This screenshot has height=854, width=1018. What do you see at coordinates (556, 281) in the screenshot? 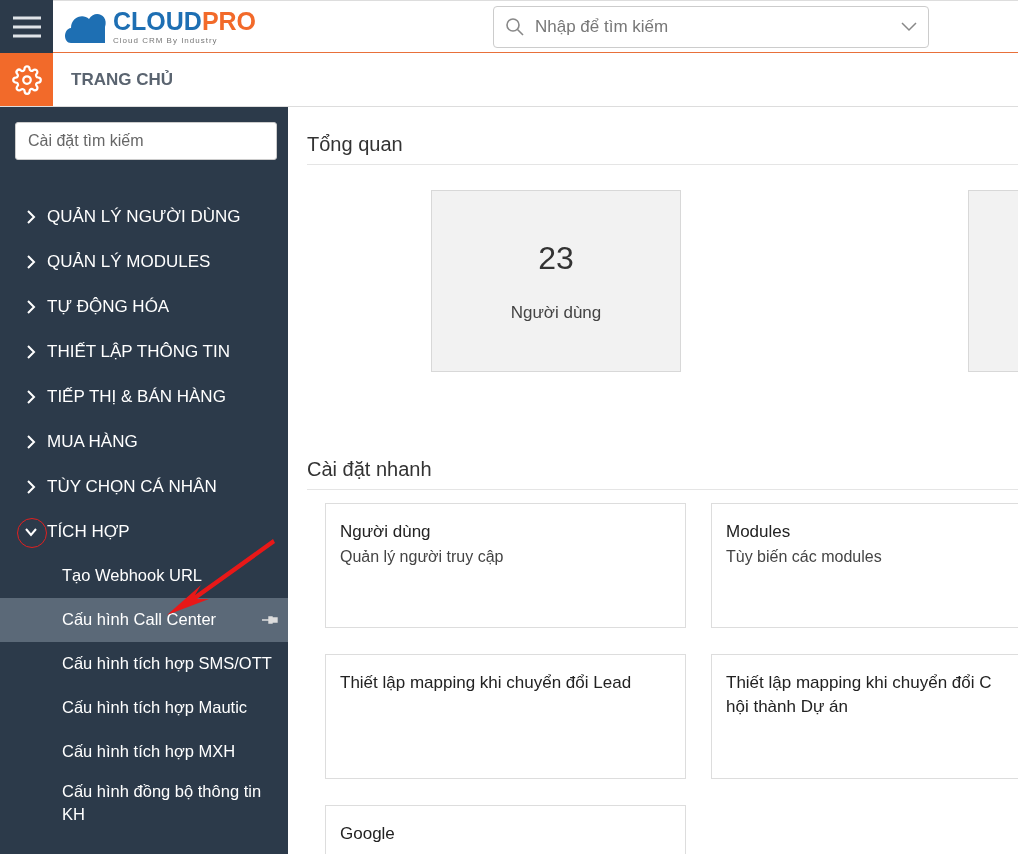
I see `stat-card: 23 Người dùng` at bounding box center [556, 281].